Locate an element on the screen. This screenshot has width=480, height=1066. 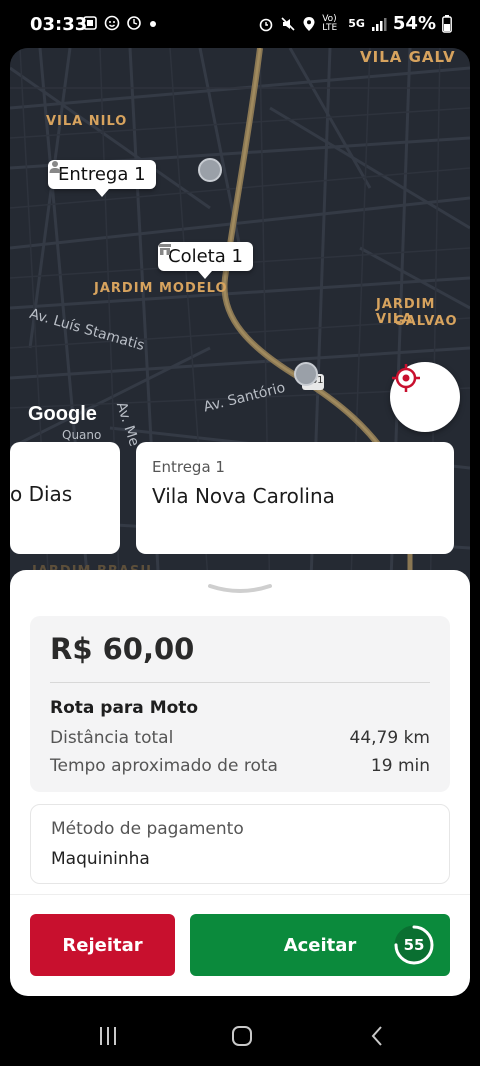
time-row: Tempo aproximado de rota 19 min is located at coordinates (240, 766).